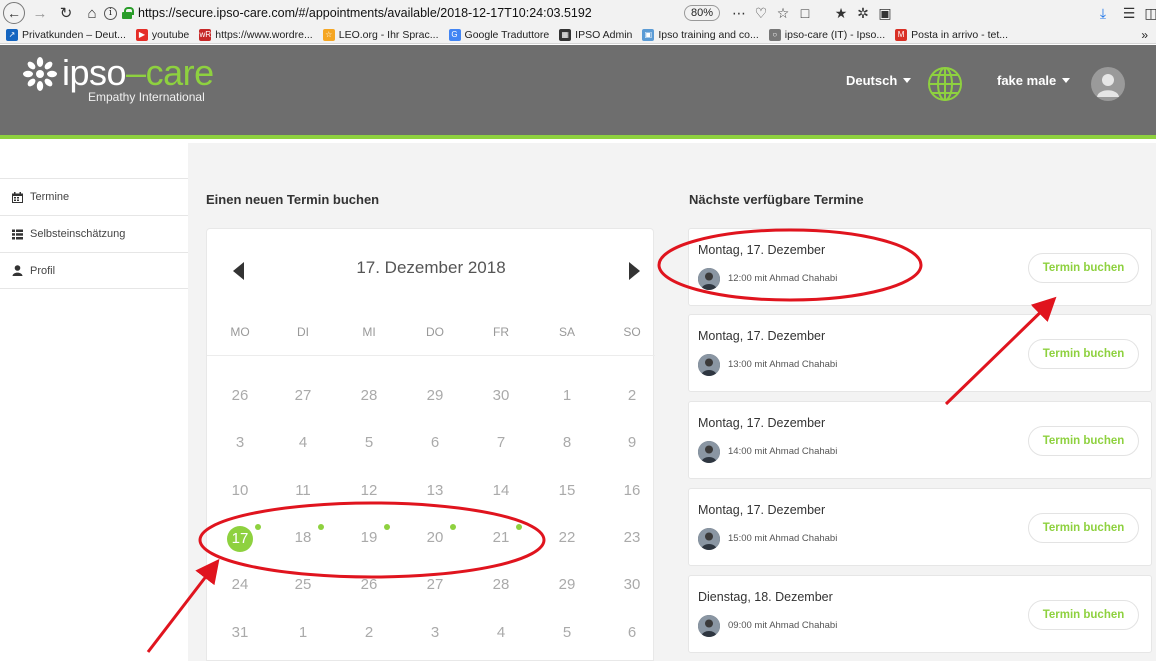 The image size is (1156, 661). I want to click on calendar-day: 9, so click(632, 443).